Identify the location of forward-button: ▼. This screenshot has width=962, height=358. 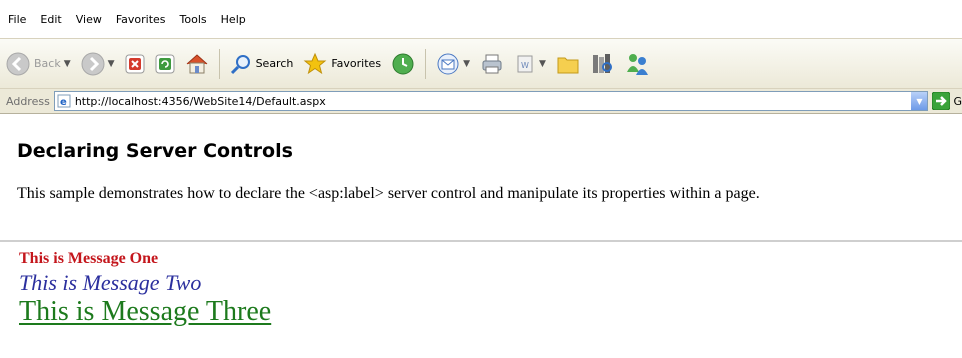
(98, 64).